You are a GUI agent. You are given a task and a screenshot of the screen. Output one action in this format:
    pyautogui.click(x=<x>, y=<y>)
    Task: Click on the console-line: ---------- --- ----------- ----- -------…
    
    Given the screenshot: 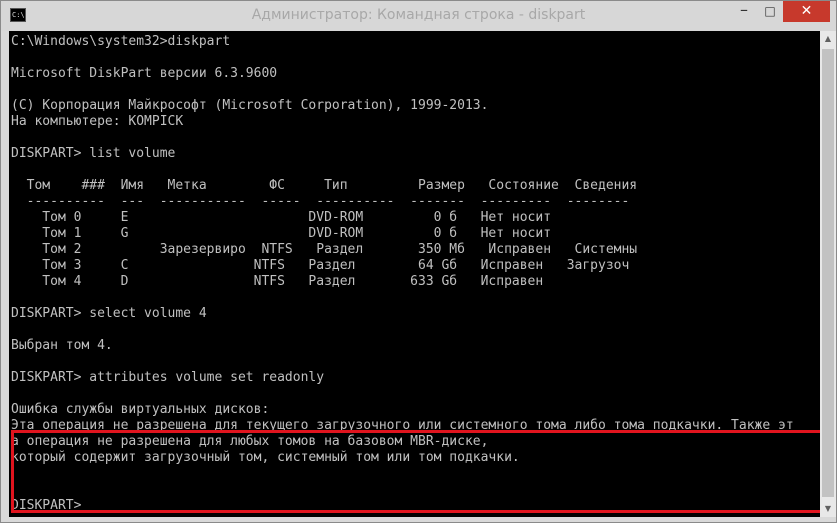 What is the action you would take?
    pyautogui.click(x=320, y=201)
    